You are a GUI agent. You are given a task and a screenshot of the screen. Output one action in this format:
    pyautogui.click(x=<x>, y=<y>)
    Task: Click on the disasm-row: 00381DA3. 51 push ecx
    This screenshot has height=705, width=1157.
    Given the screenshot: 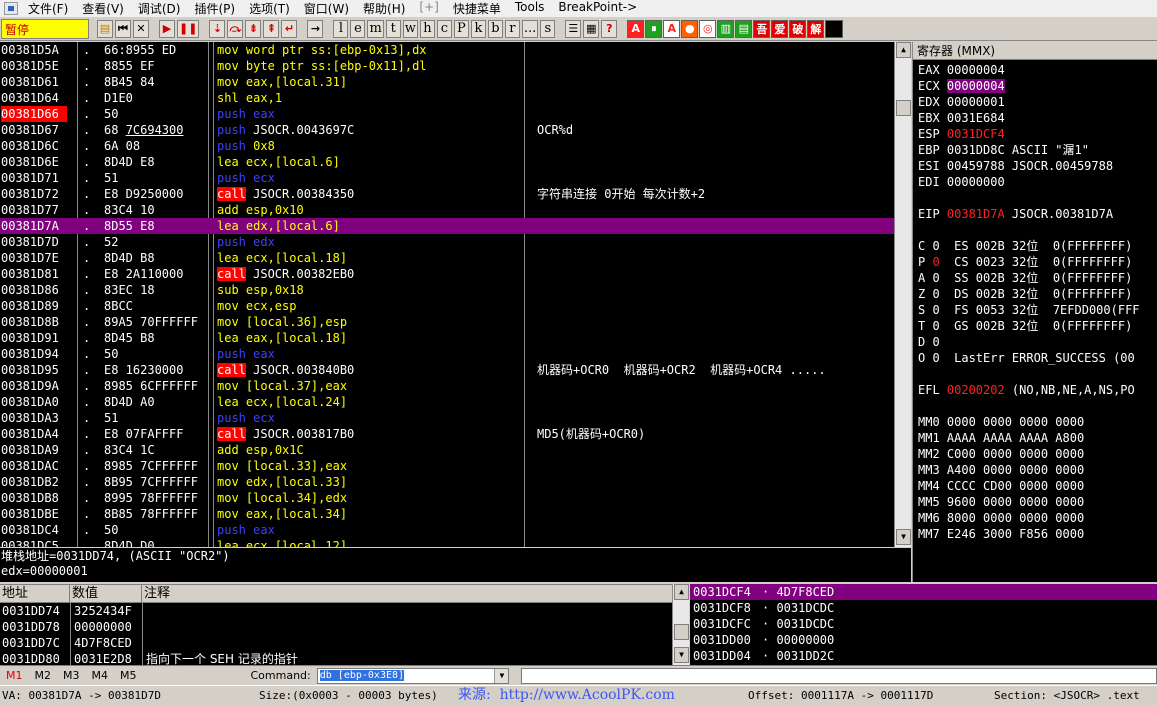 What is the action you would take?
    pyautogui.click(x=447, y=418)
    